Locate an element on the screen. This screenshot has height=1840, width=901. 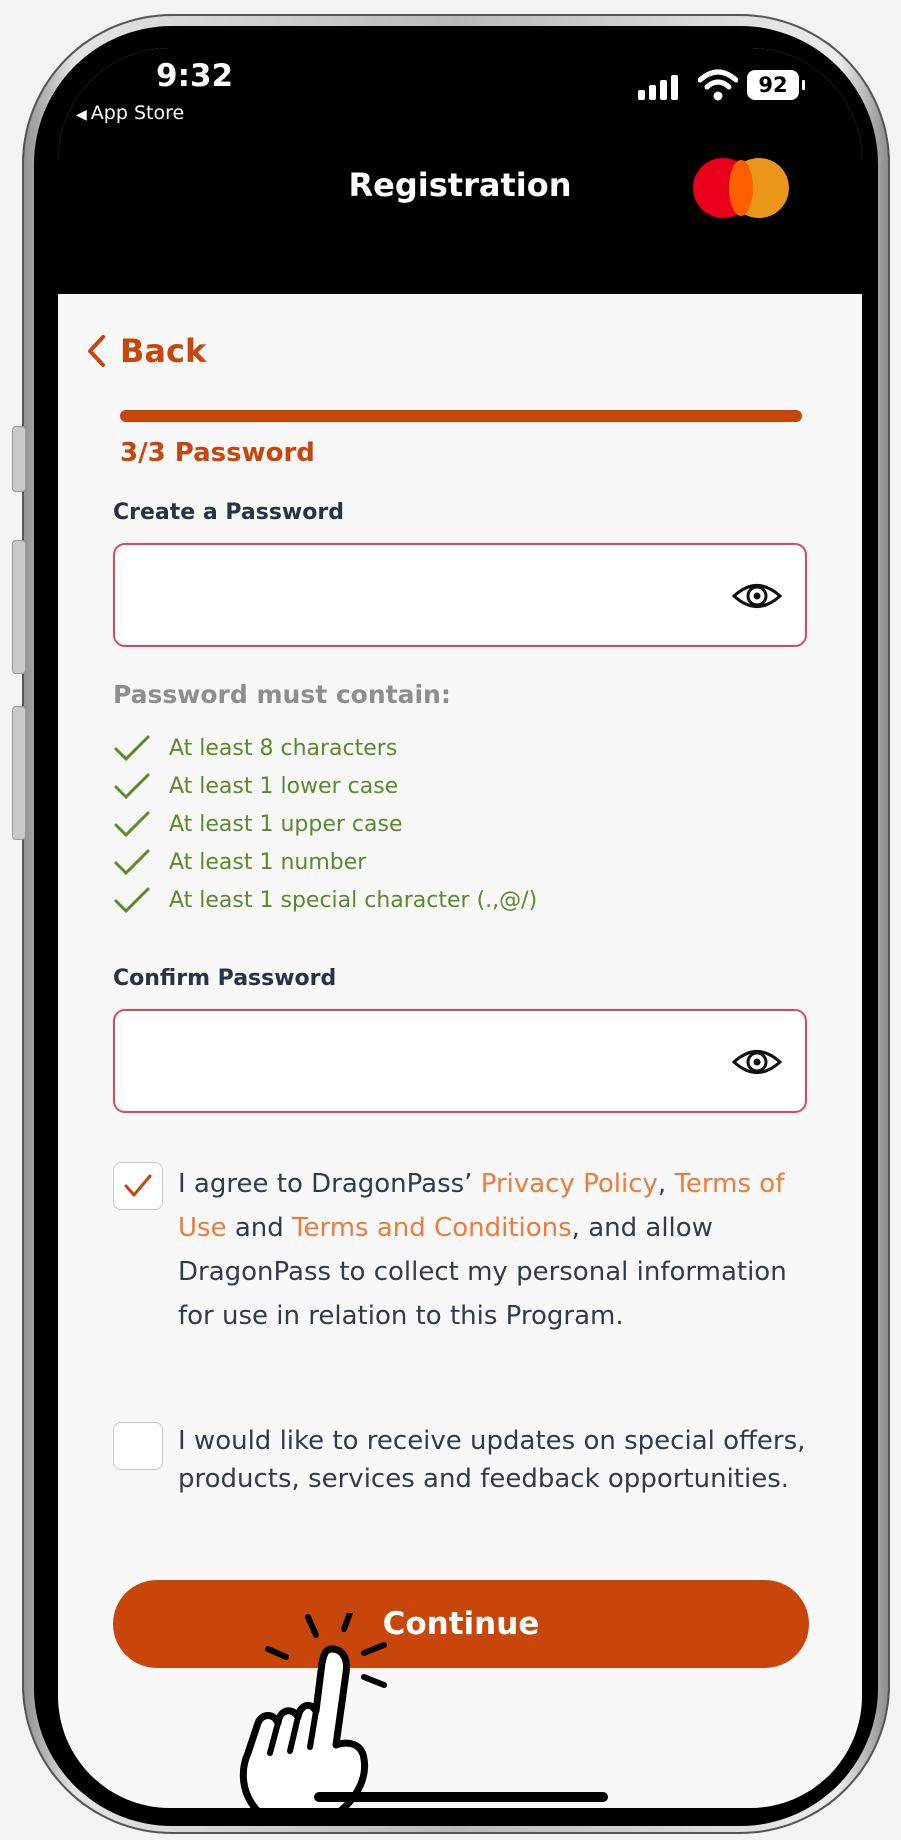
requirement-item: At least 8 characters is located at coordinates (255, 748).